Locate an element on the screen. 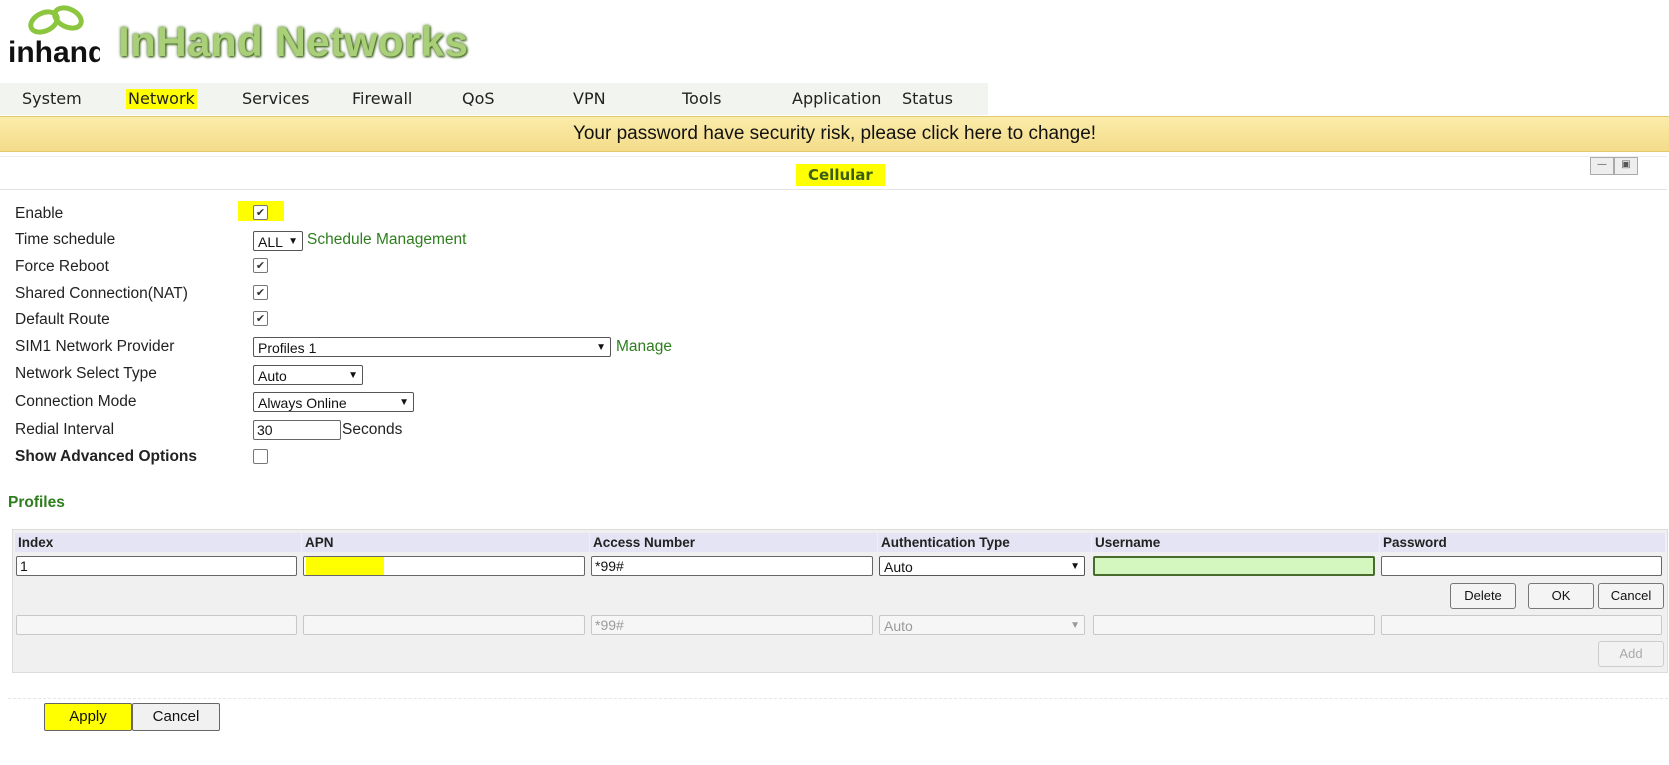 This screenshot has width=1669, height=765. new-profile-username-input is located at coordinates (1234, 625).